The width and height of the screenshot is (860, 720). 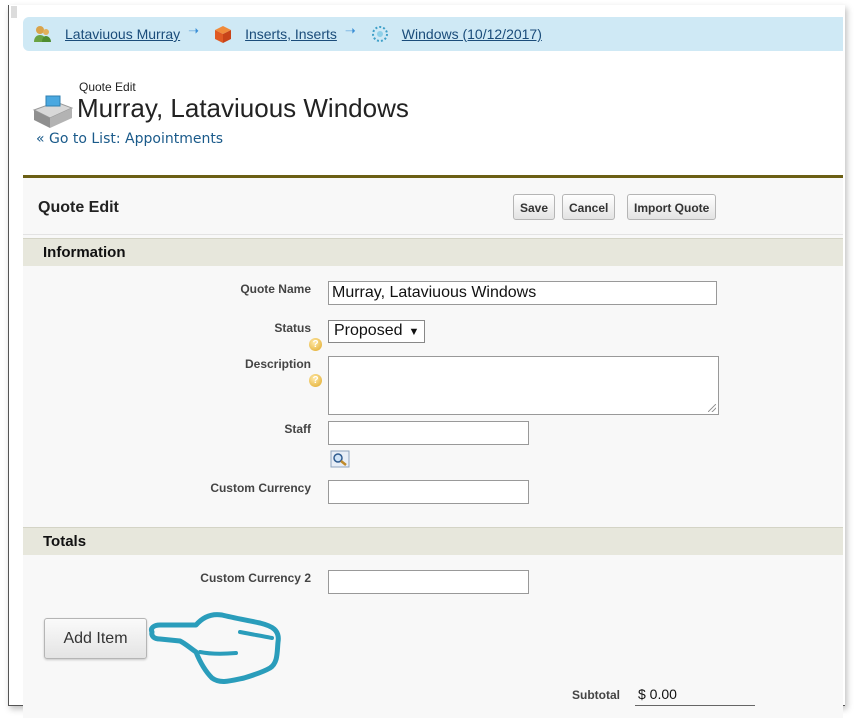 What do you see at coordinates (275, 289) in the screenshot?
I see `quote-name-label: Quote Name` at bounding box center [275, 289].